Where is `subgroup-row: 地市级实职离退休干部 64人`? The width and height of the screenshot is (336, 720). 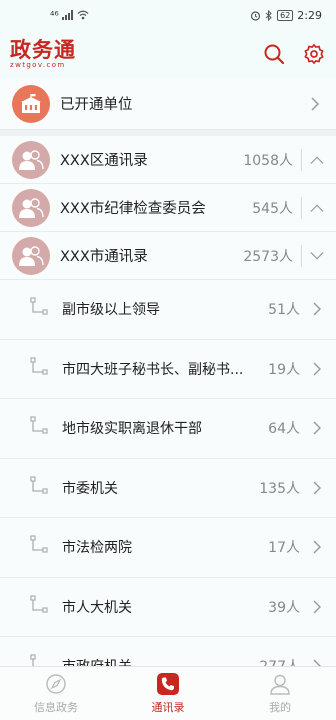
subgroup-row: 地市级实职离退休干部 64人 is located at coordinates (168, 429).